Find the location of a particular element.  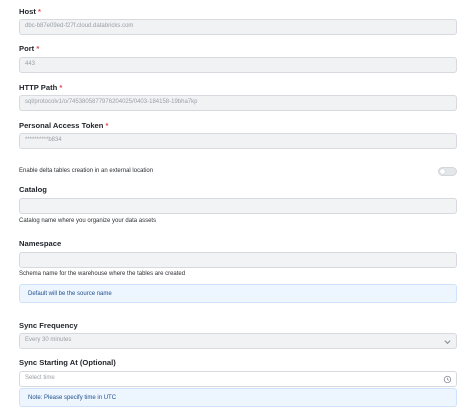

sync-starting-at-field: Select time is located at coordinates (238, 379).